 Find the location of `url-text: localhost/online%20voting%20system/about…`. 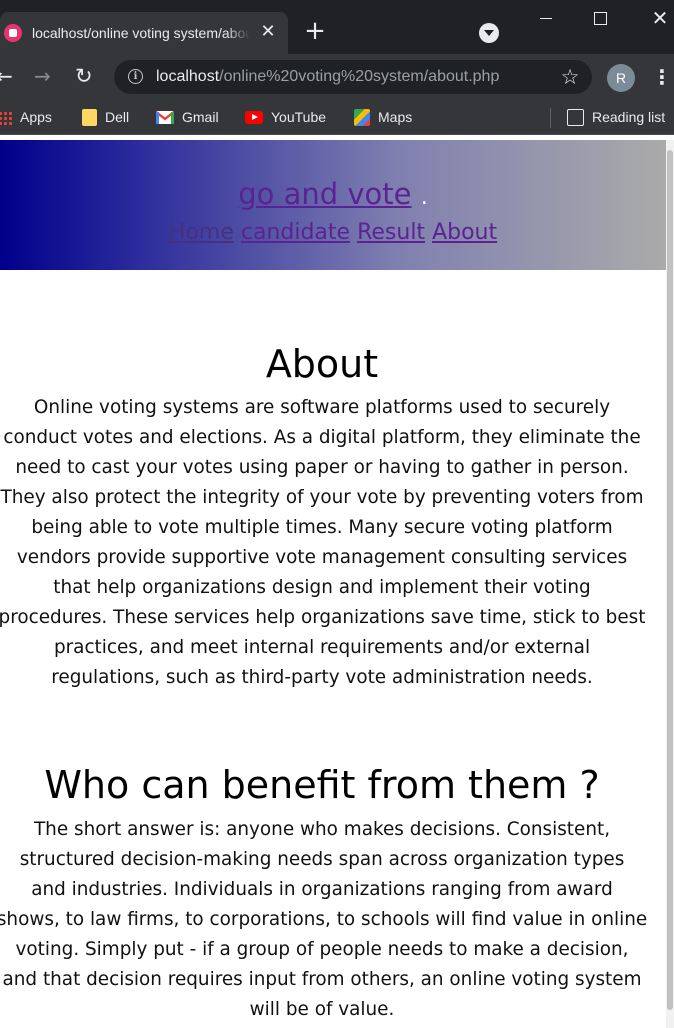

url-text: localhost/online%20voting%20system/about… is located at coordinates (327, 77).